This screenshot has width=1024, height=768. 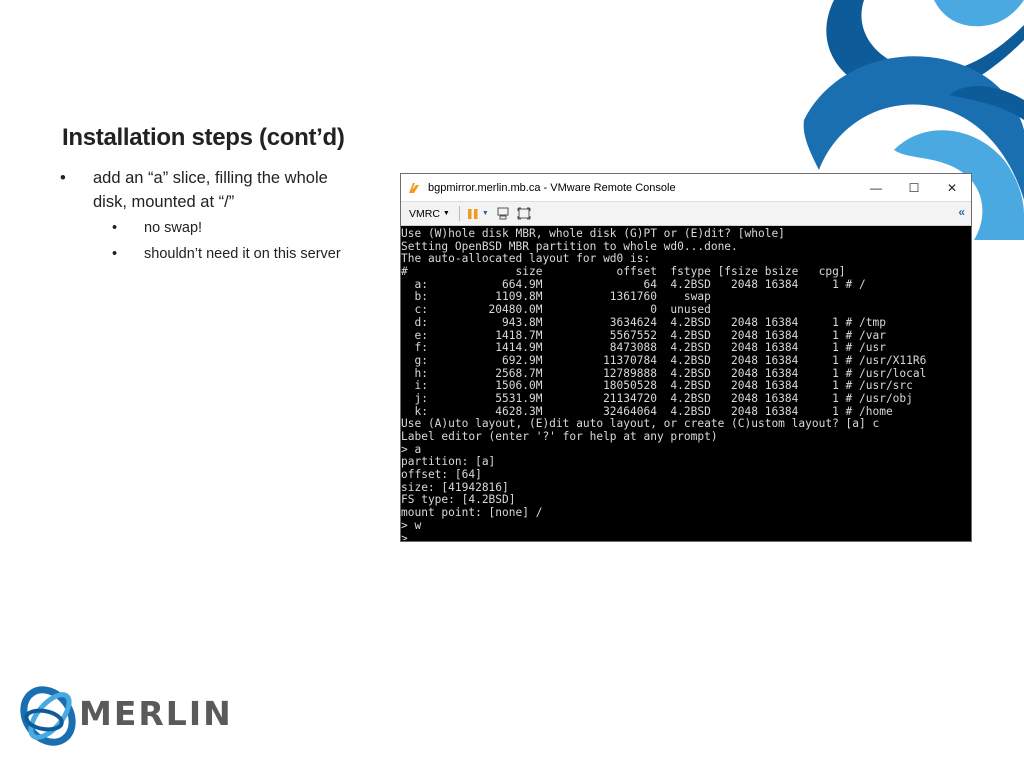 What do you see at coordinates (210, 178) in the screenshot?
I see `bullet-text-line1: add an “a” slice, filling the whole` at bounding box center [210, 178].